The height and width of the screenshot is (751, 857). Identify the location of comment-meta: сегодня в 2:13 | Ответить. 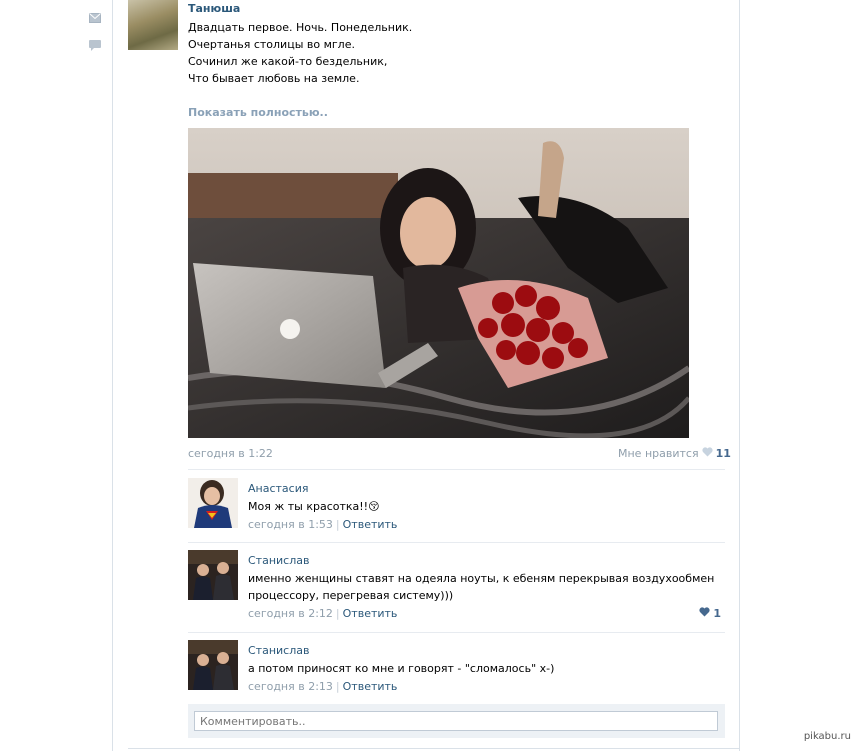
(322, 686).